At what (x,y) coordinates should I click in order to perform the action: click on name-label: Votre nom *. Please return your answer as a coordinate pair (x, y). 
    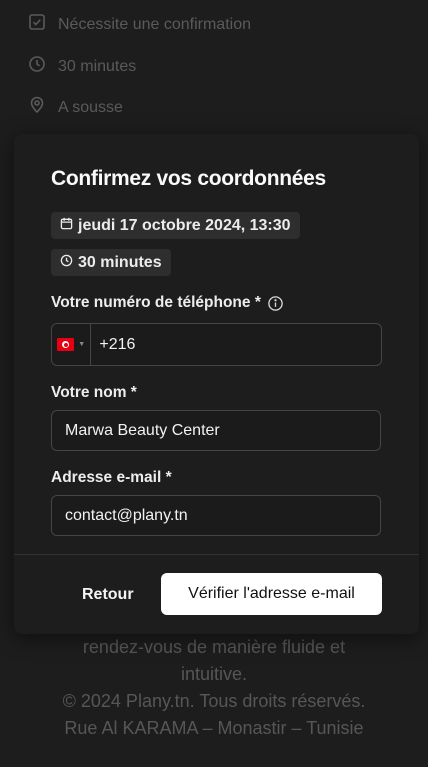
    Looking at the image, I should click on (94, 392).